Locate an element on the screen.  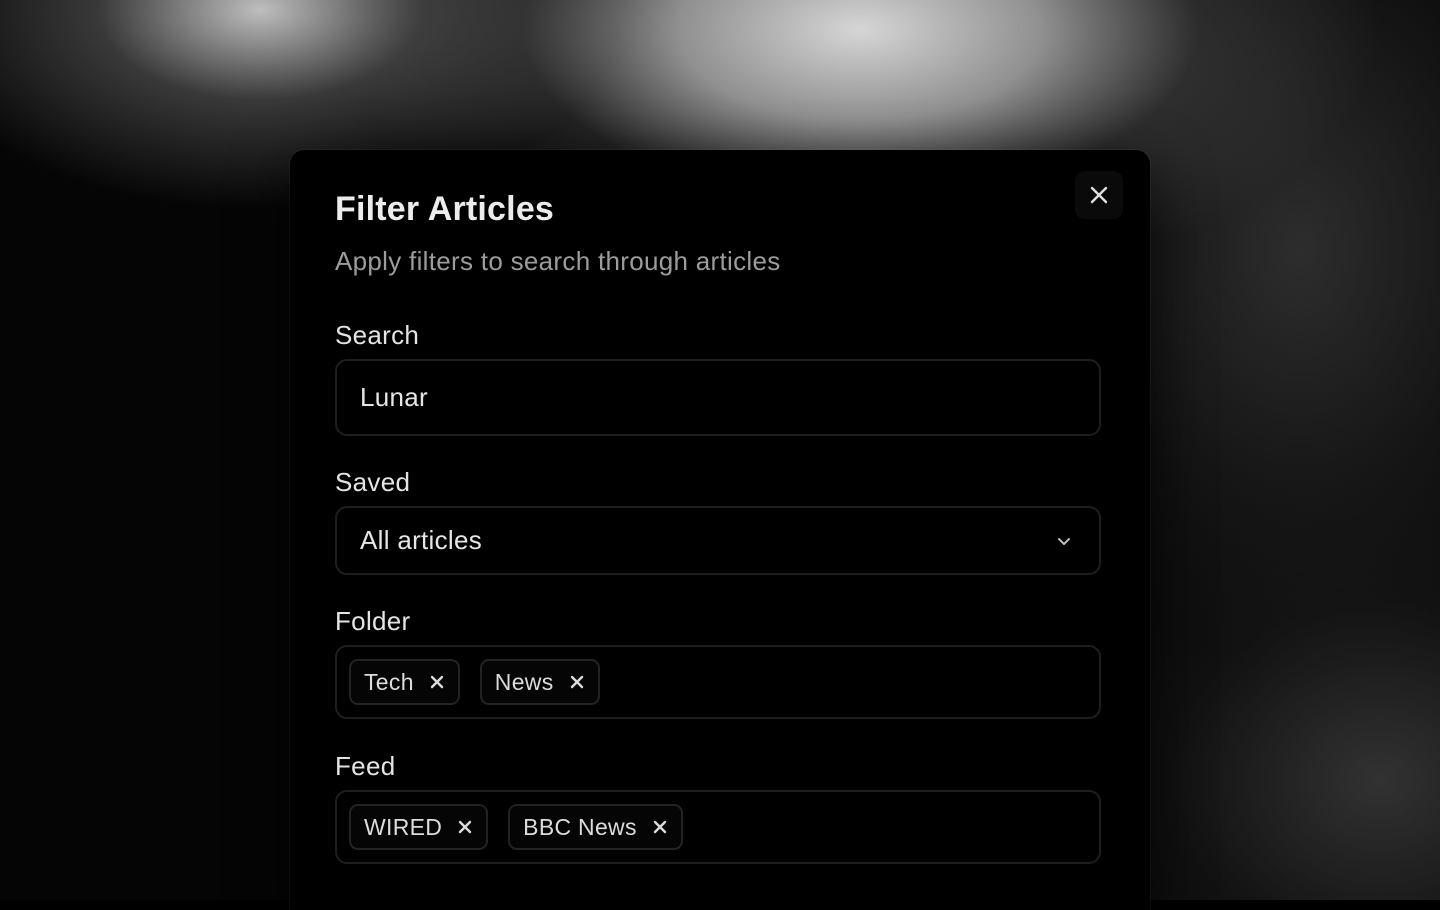
dialog-title: Filter Articles is located at coordinates (445, 209).